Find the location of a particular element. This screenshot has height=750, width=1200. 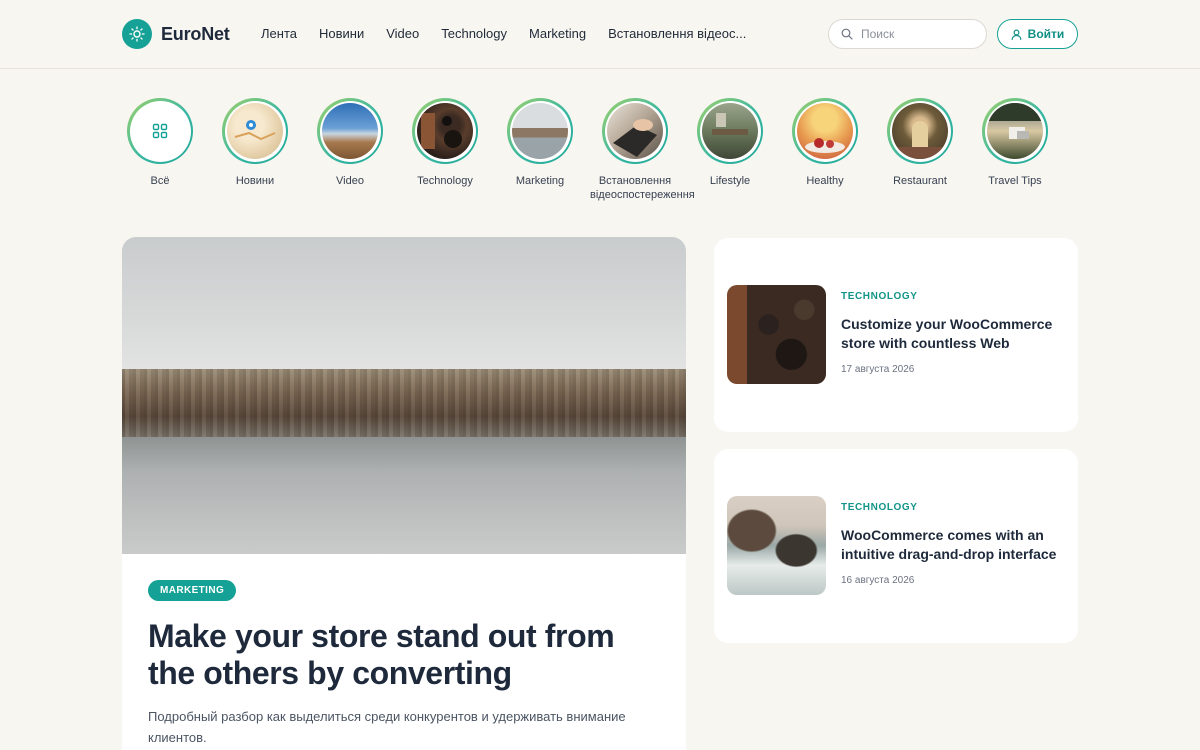

category-label: Всё is located at coordinates (160, 181).